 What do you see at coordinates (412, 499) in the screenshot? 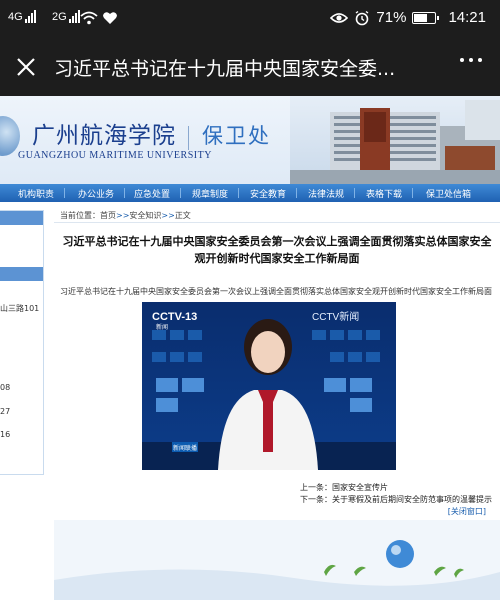
I see `next-link: 关于寒假及前后期间安全防范事项的温馨提示` at bounding box center [412, 499].